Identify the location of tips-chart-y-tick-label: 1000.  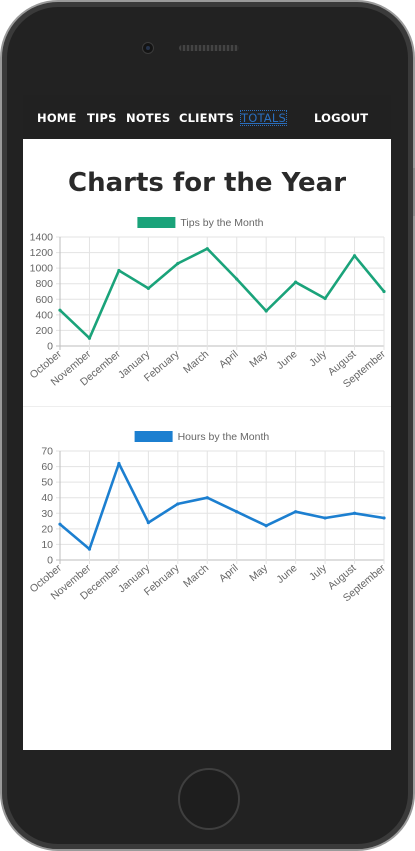
(42, 269).